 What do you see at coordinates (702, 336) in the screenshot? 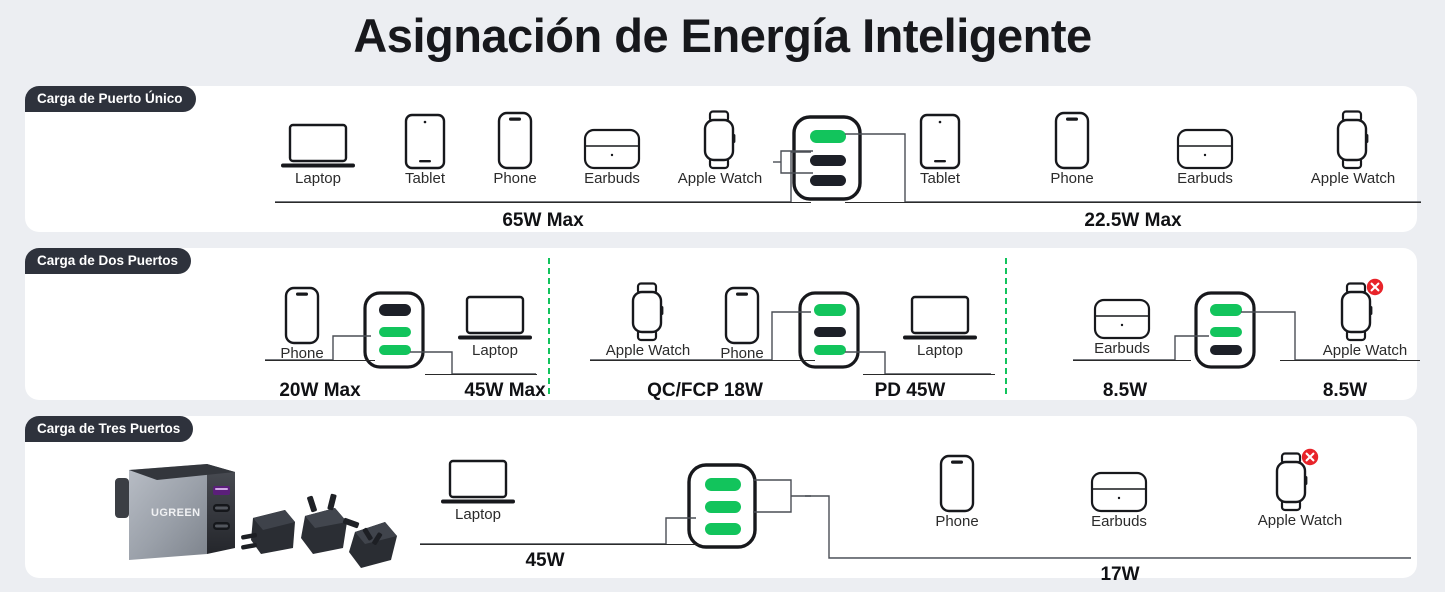
I see `wire-dual-2-left` at bounding box center [702, 336].